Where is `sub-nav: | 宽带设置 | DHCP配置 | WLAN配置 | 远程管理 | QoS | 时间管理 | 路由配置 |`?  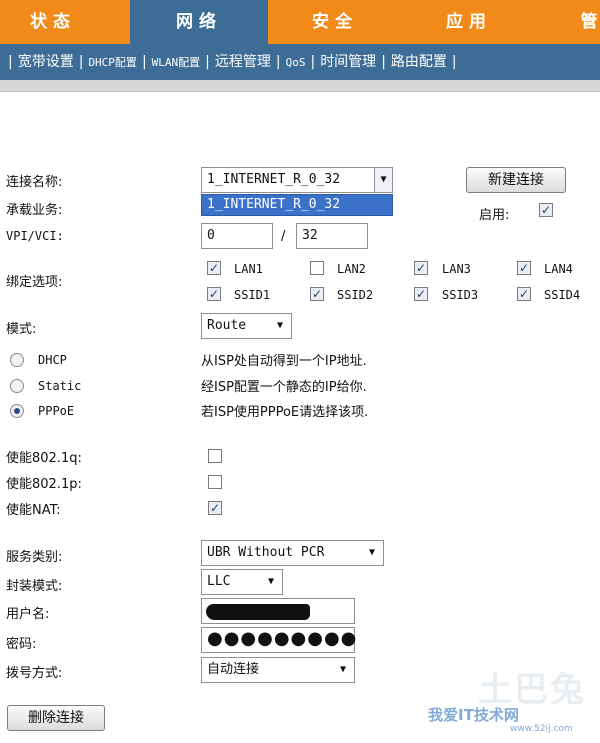
sub-nav: | 宽带设置 | DHCP配置 | WLAN配置 | 远程管理 | QoS | 时间管理 | 路由配置 | is located at coordinates (300, 62).